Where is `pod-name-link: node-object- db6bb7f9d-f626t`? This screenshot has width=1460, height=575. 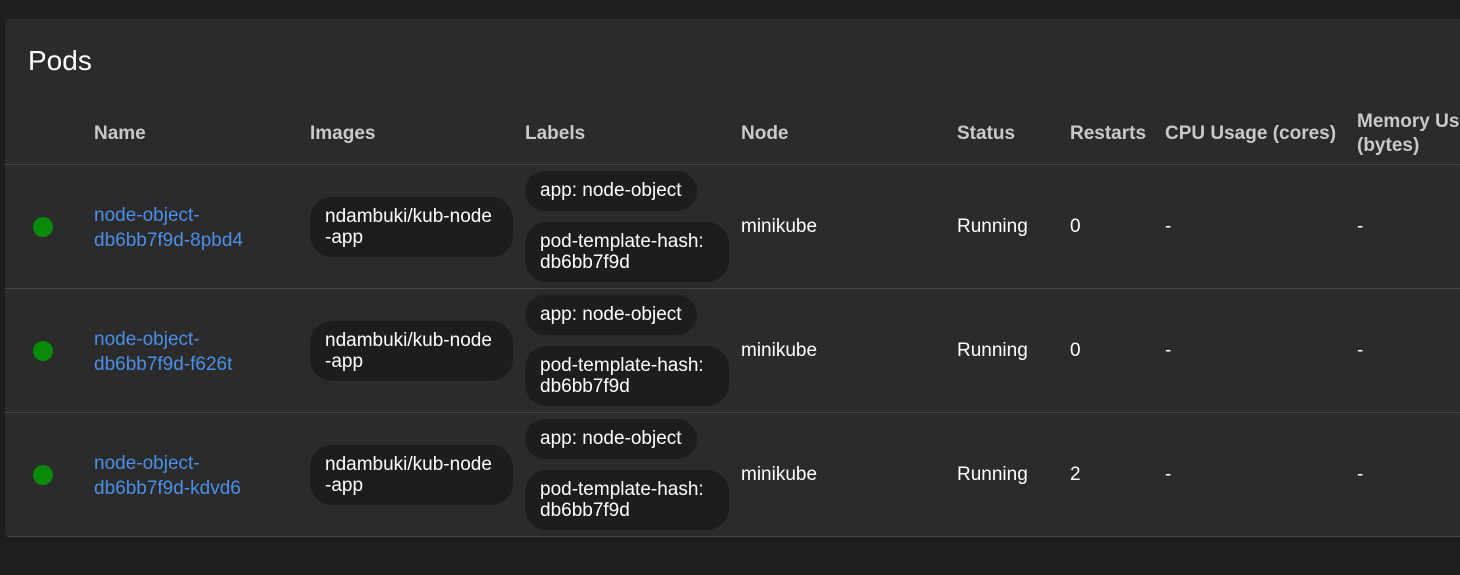 pod-name-link: node-object- db6bb7f9d-f626t is located at coordinates (186, 352).